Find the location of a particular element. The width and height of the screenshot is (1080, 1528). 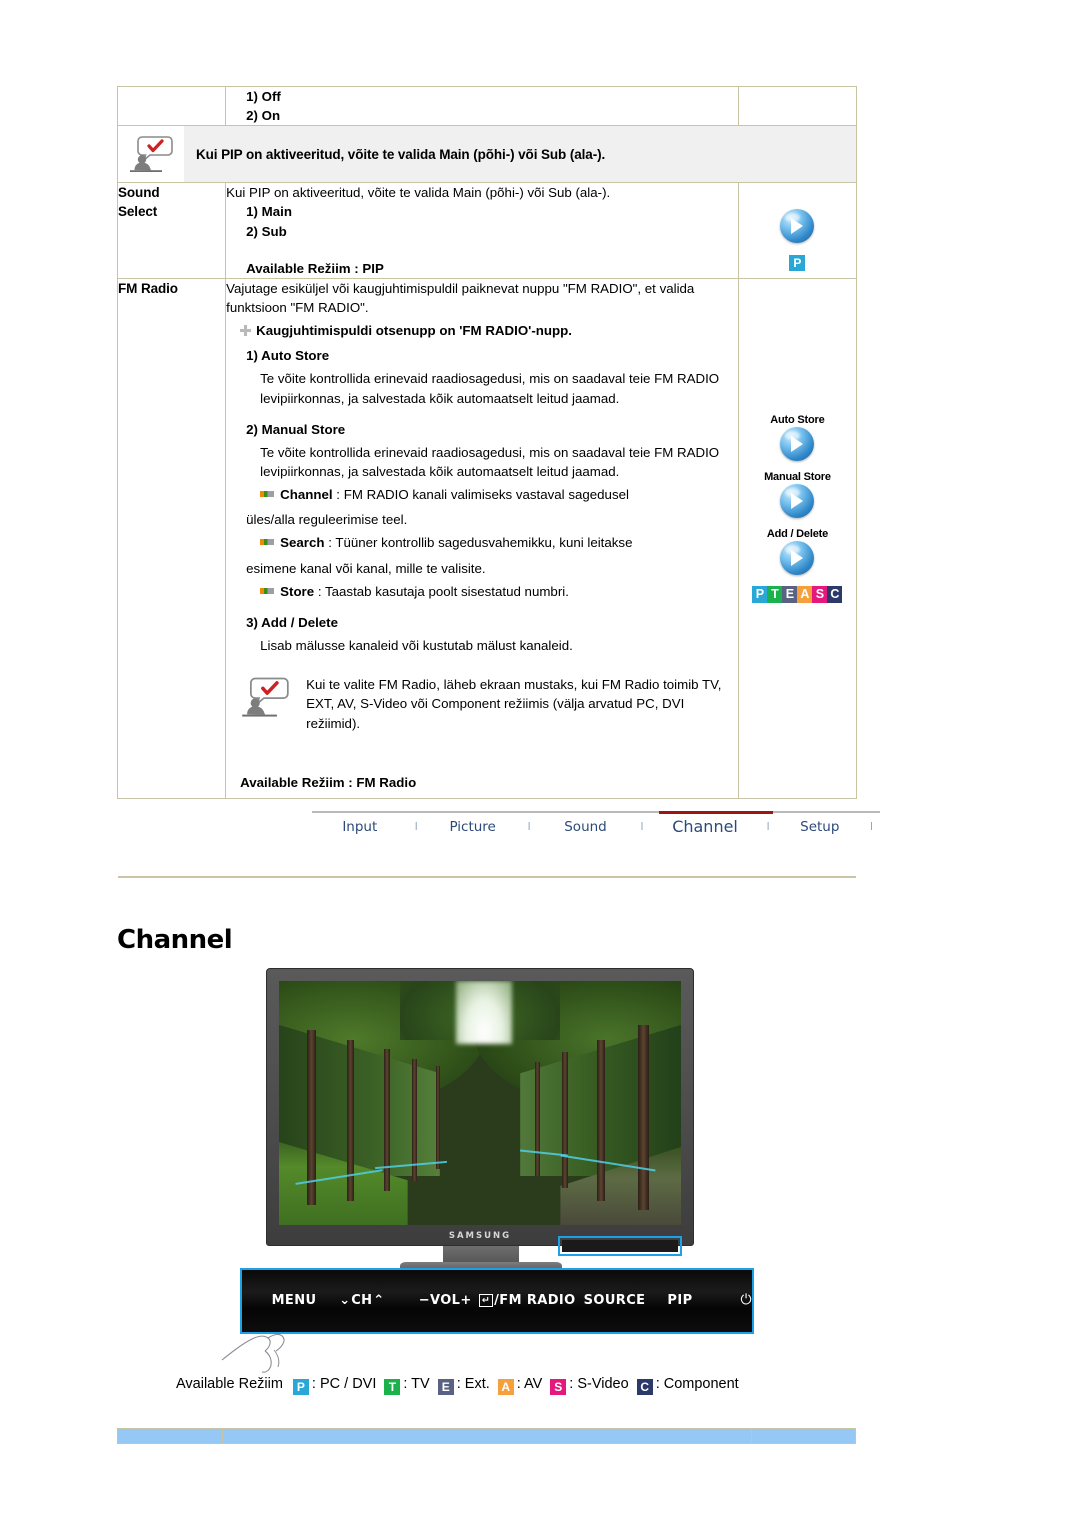

dash-cont-channel: üles/alla reguleerimise teel. is located at coordinates (327, 520).